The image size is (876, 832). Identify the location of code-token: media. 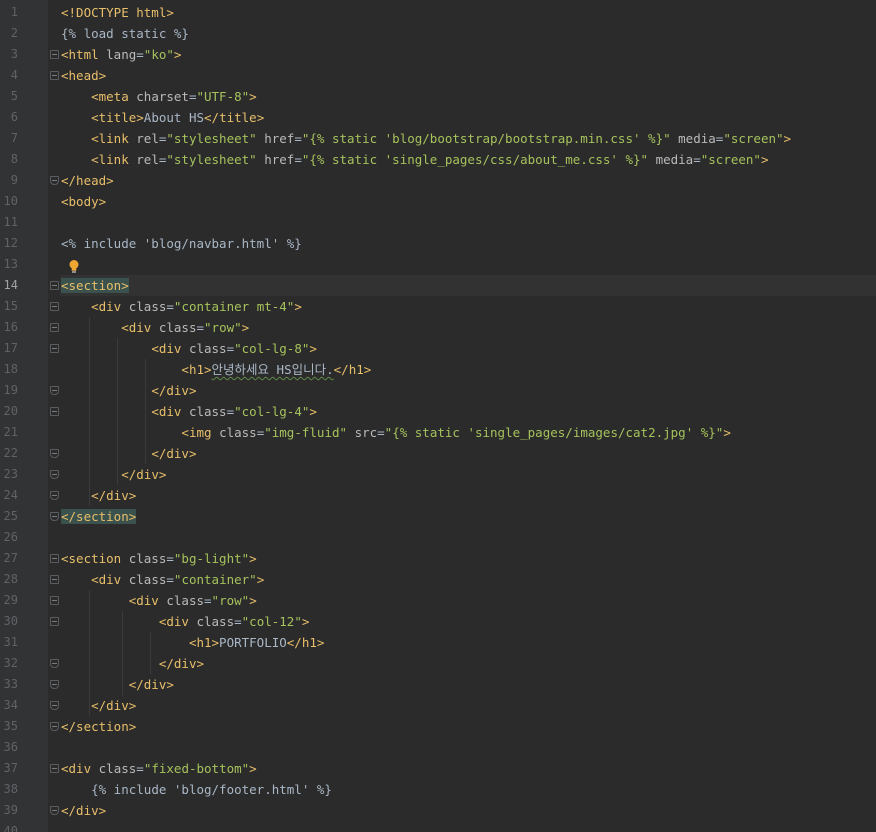
(674, 159).